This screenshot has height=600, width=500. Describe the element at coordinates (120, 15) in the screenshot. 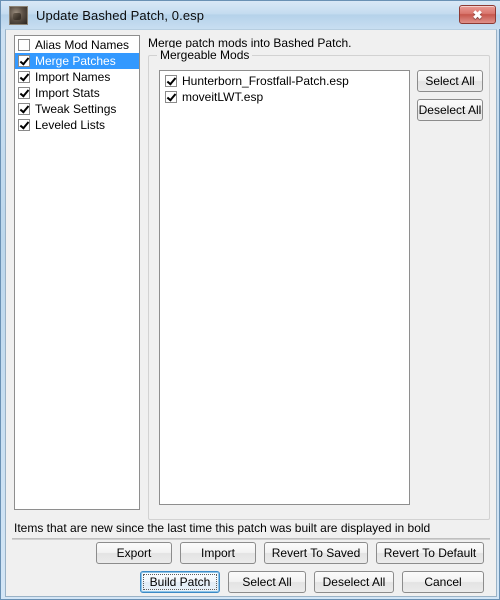

I see `window-title: Update Bashed Patch, 0.esp` at that location.